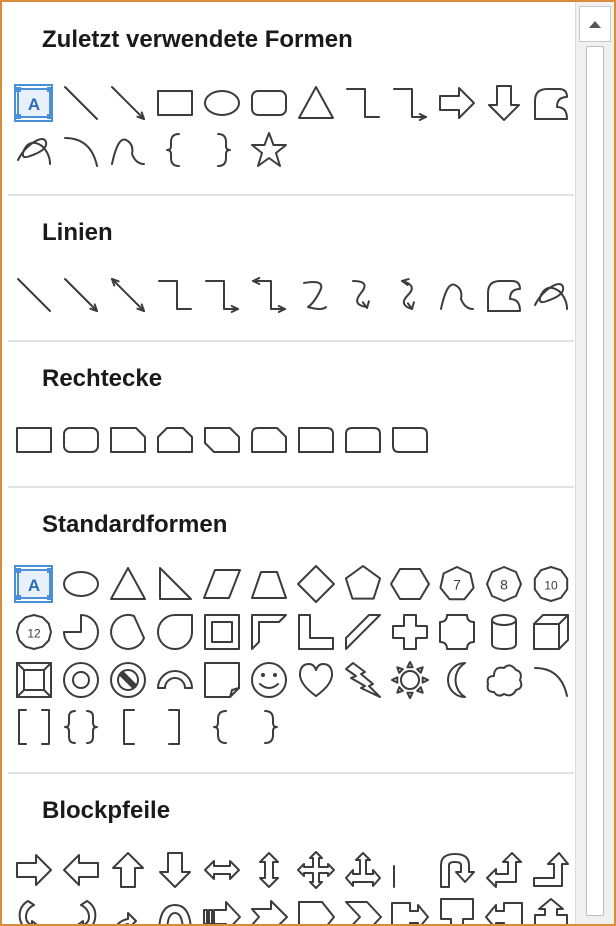 This screenshot has height=926, width=616. What do you see at coordinates (221, 584) in the screenshot?
I see `parallelogram-icon` at bounding box center [221, 584].